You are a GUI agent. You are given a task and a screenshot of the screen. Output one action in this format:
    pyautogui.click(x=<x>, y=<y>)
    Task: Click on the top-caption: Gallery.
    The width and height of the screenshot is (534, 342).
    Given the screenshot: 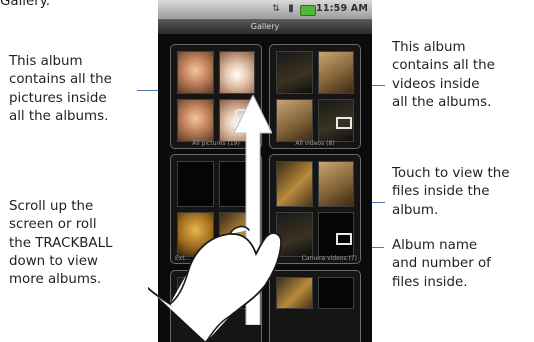 What is the action you would take?
    pyautogui.click(x=25, y=4)
    